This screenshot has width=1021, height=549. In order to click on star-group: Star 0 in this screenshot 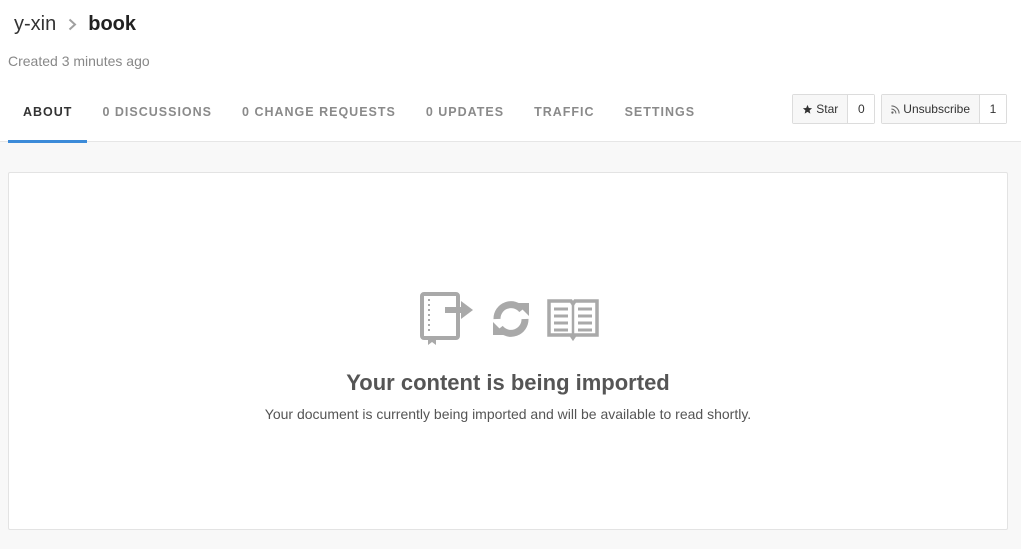, I will do `click(834, 109)`.